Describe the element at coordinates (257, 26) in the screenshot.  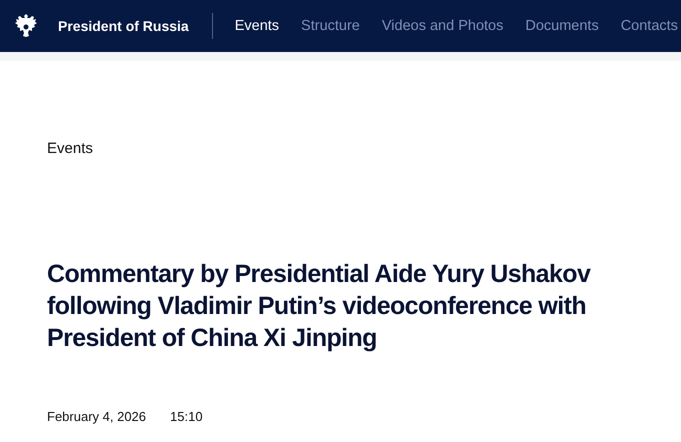
I see `nav-link: Events` at that location.